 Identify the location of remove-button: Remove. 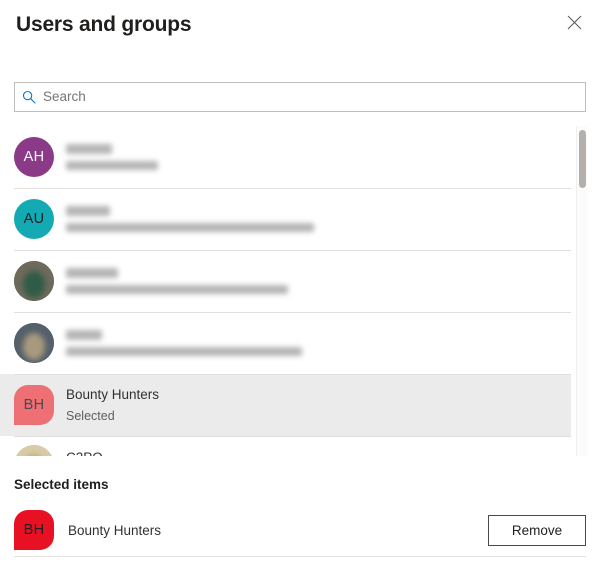
(537, 530).